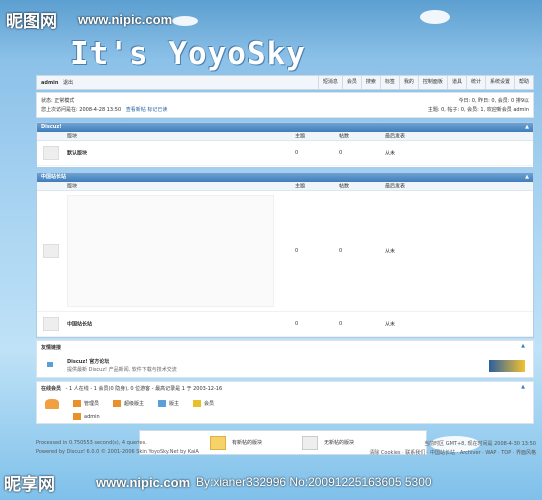 This screenshot has height=500, width=542. What do you see at coordinates (50, 364) in the screenshot?
I see `link-icon` at bounding box center [50, 364].